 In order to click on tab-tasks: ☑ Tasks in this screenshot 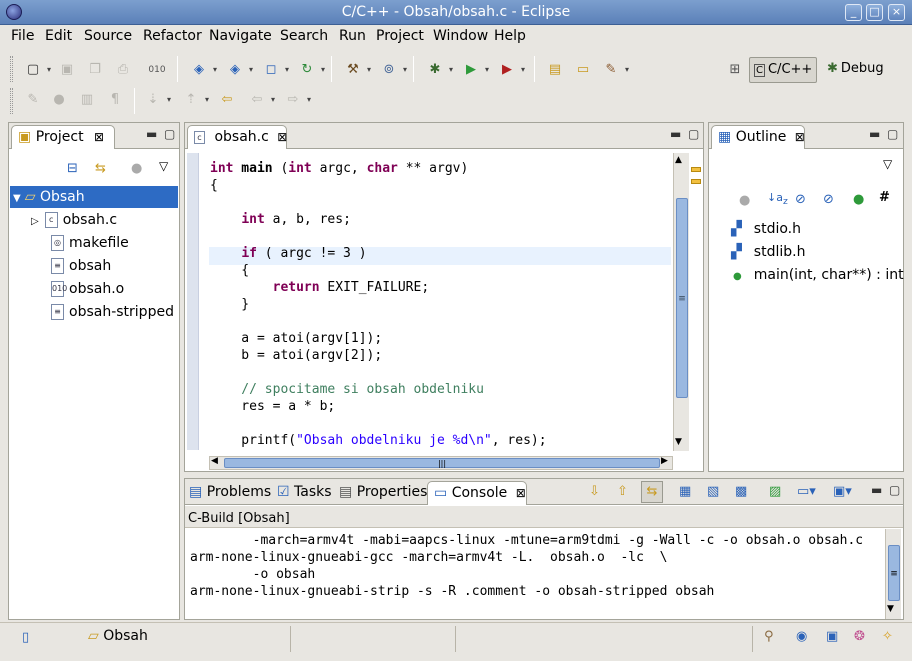, I will do `click(304, 492)`.